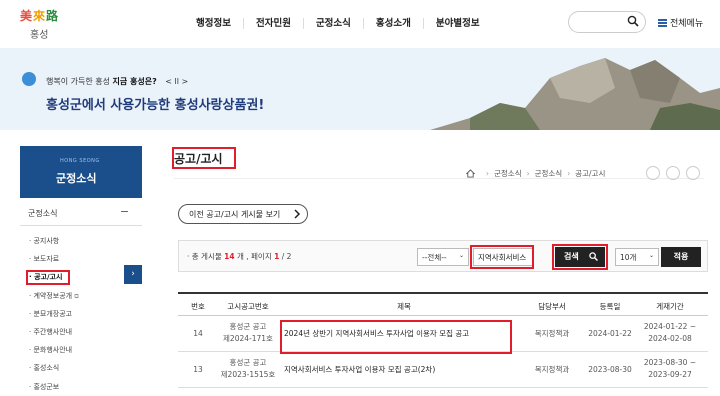  Describe the element at coordinates (693, 173) in the screenshot. I see `print-icon` at that location.